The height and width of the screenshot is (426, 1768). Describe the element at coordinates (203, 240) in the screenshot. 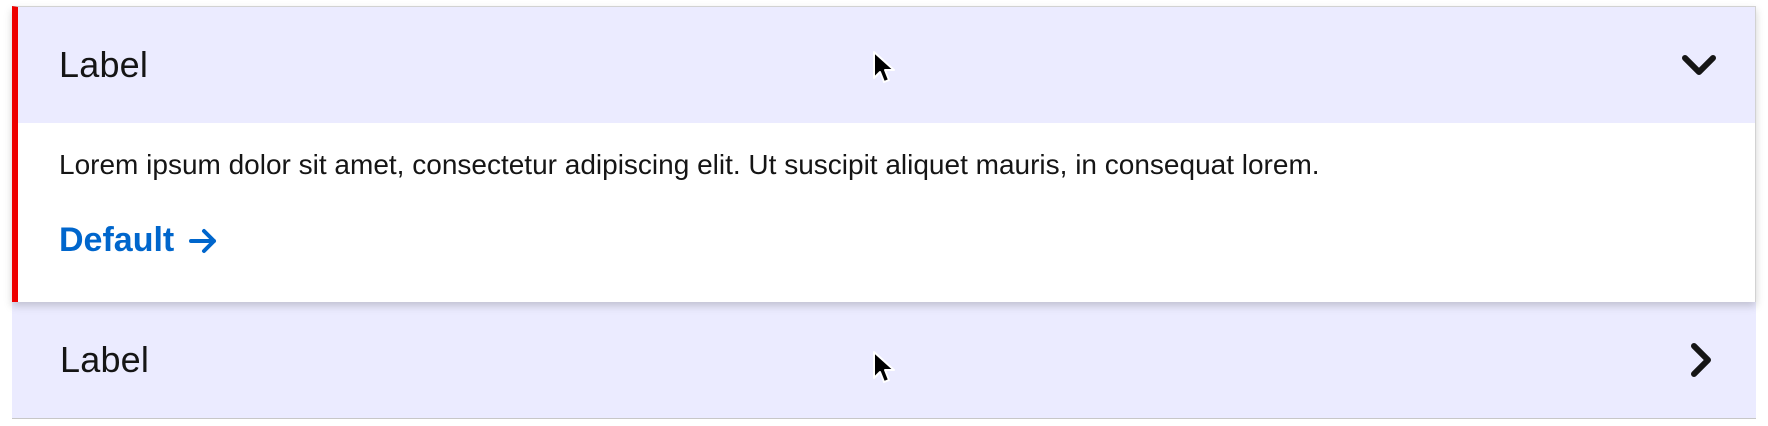

I see `arrow-right-icon` at that location.